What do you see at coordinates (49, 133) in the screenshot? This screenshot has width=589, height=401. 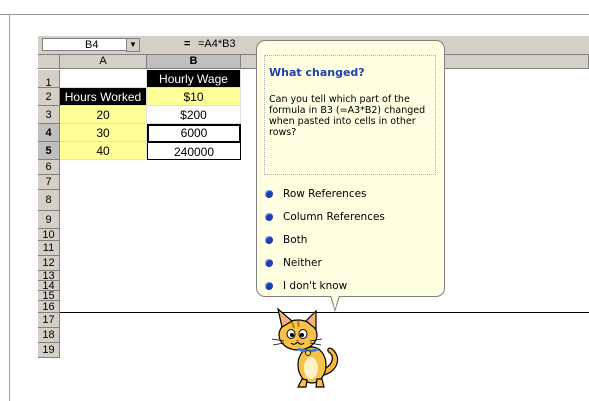 I see `row-header-4: 4` at bounding box center [49, 133].